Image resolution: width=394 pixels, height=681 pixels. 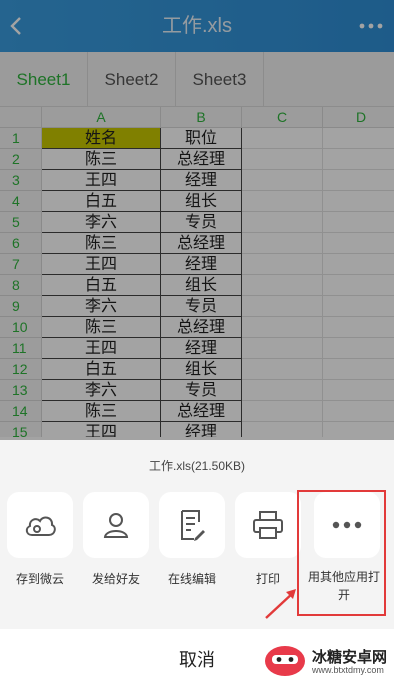 What do you see at coordinates (191, 579) in the screenshot?
I see `action-label: 在线编辑` at bounding box center [191, 579].